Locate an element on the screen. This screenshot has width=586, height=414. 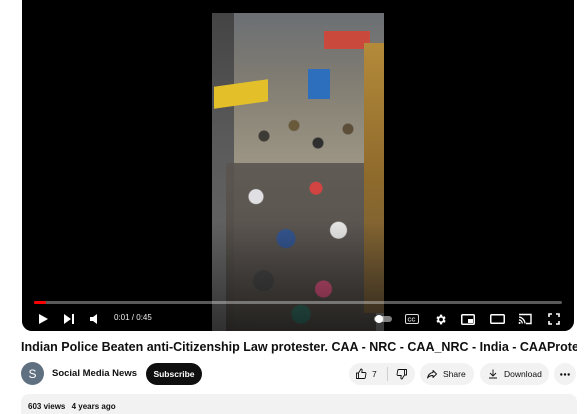
time-display: 0:01 / 0:45 is located at coordinates (133, 317).